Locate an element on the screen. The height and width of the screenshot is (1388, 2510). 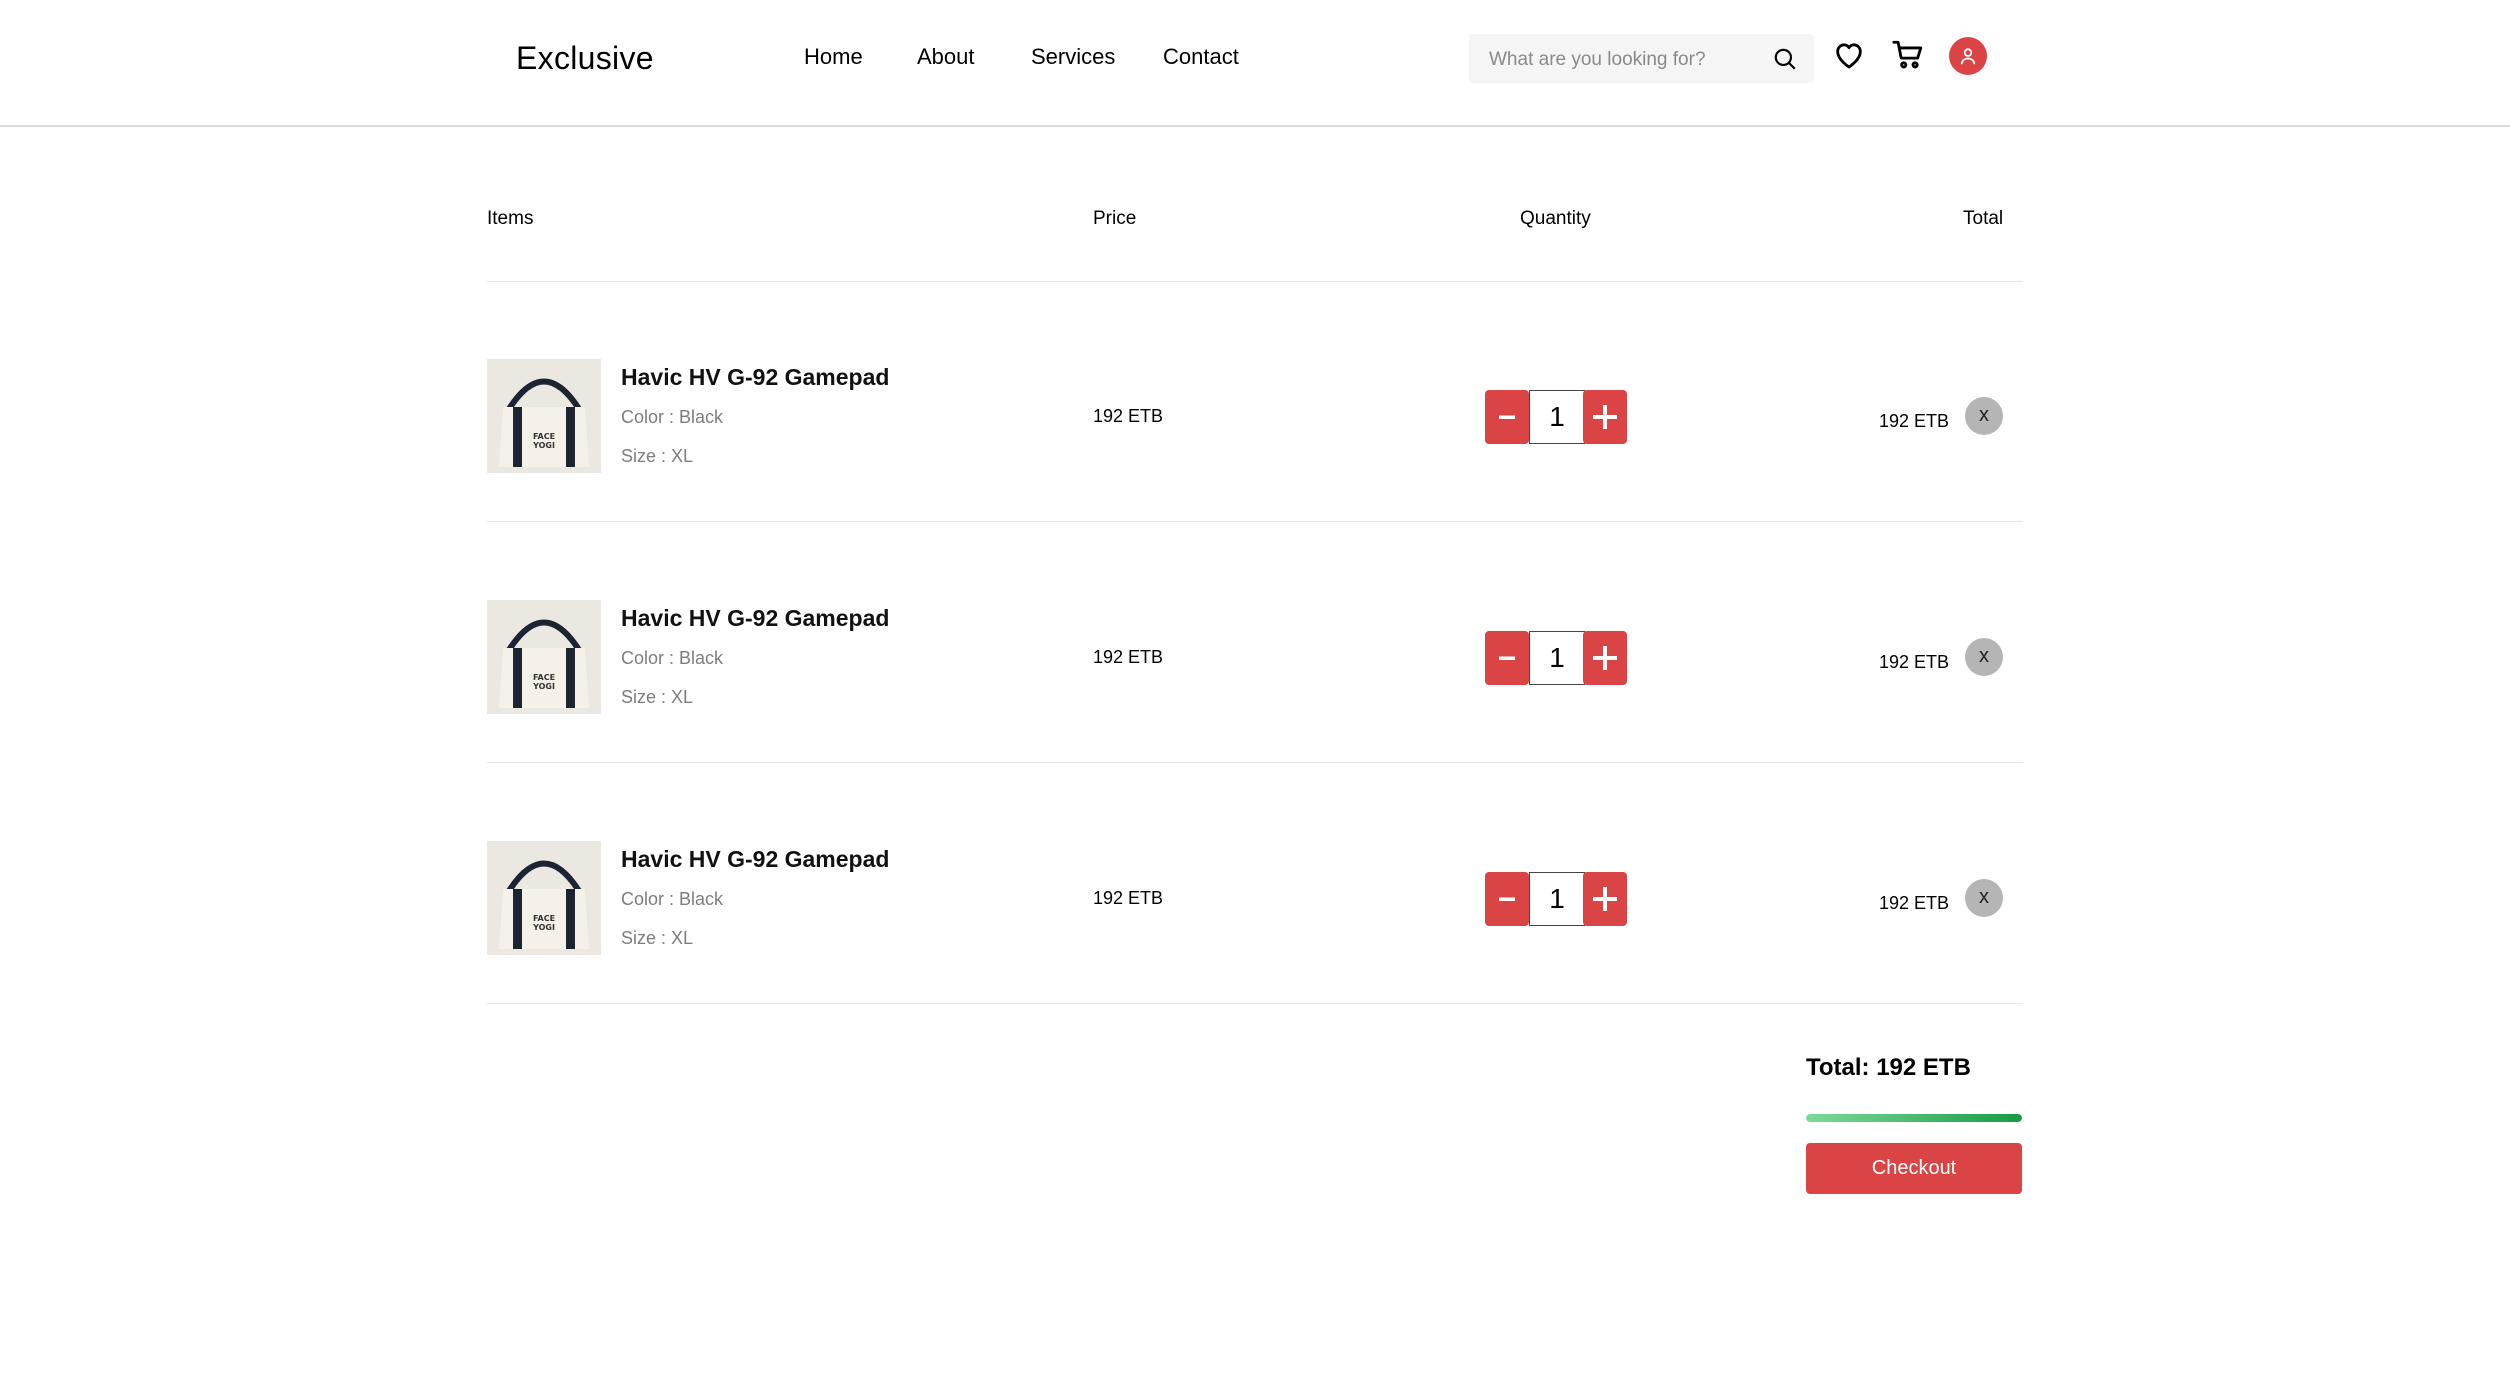
search-bar is located at coordinates (1641, 59).